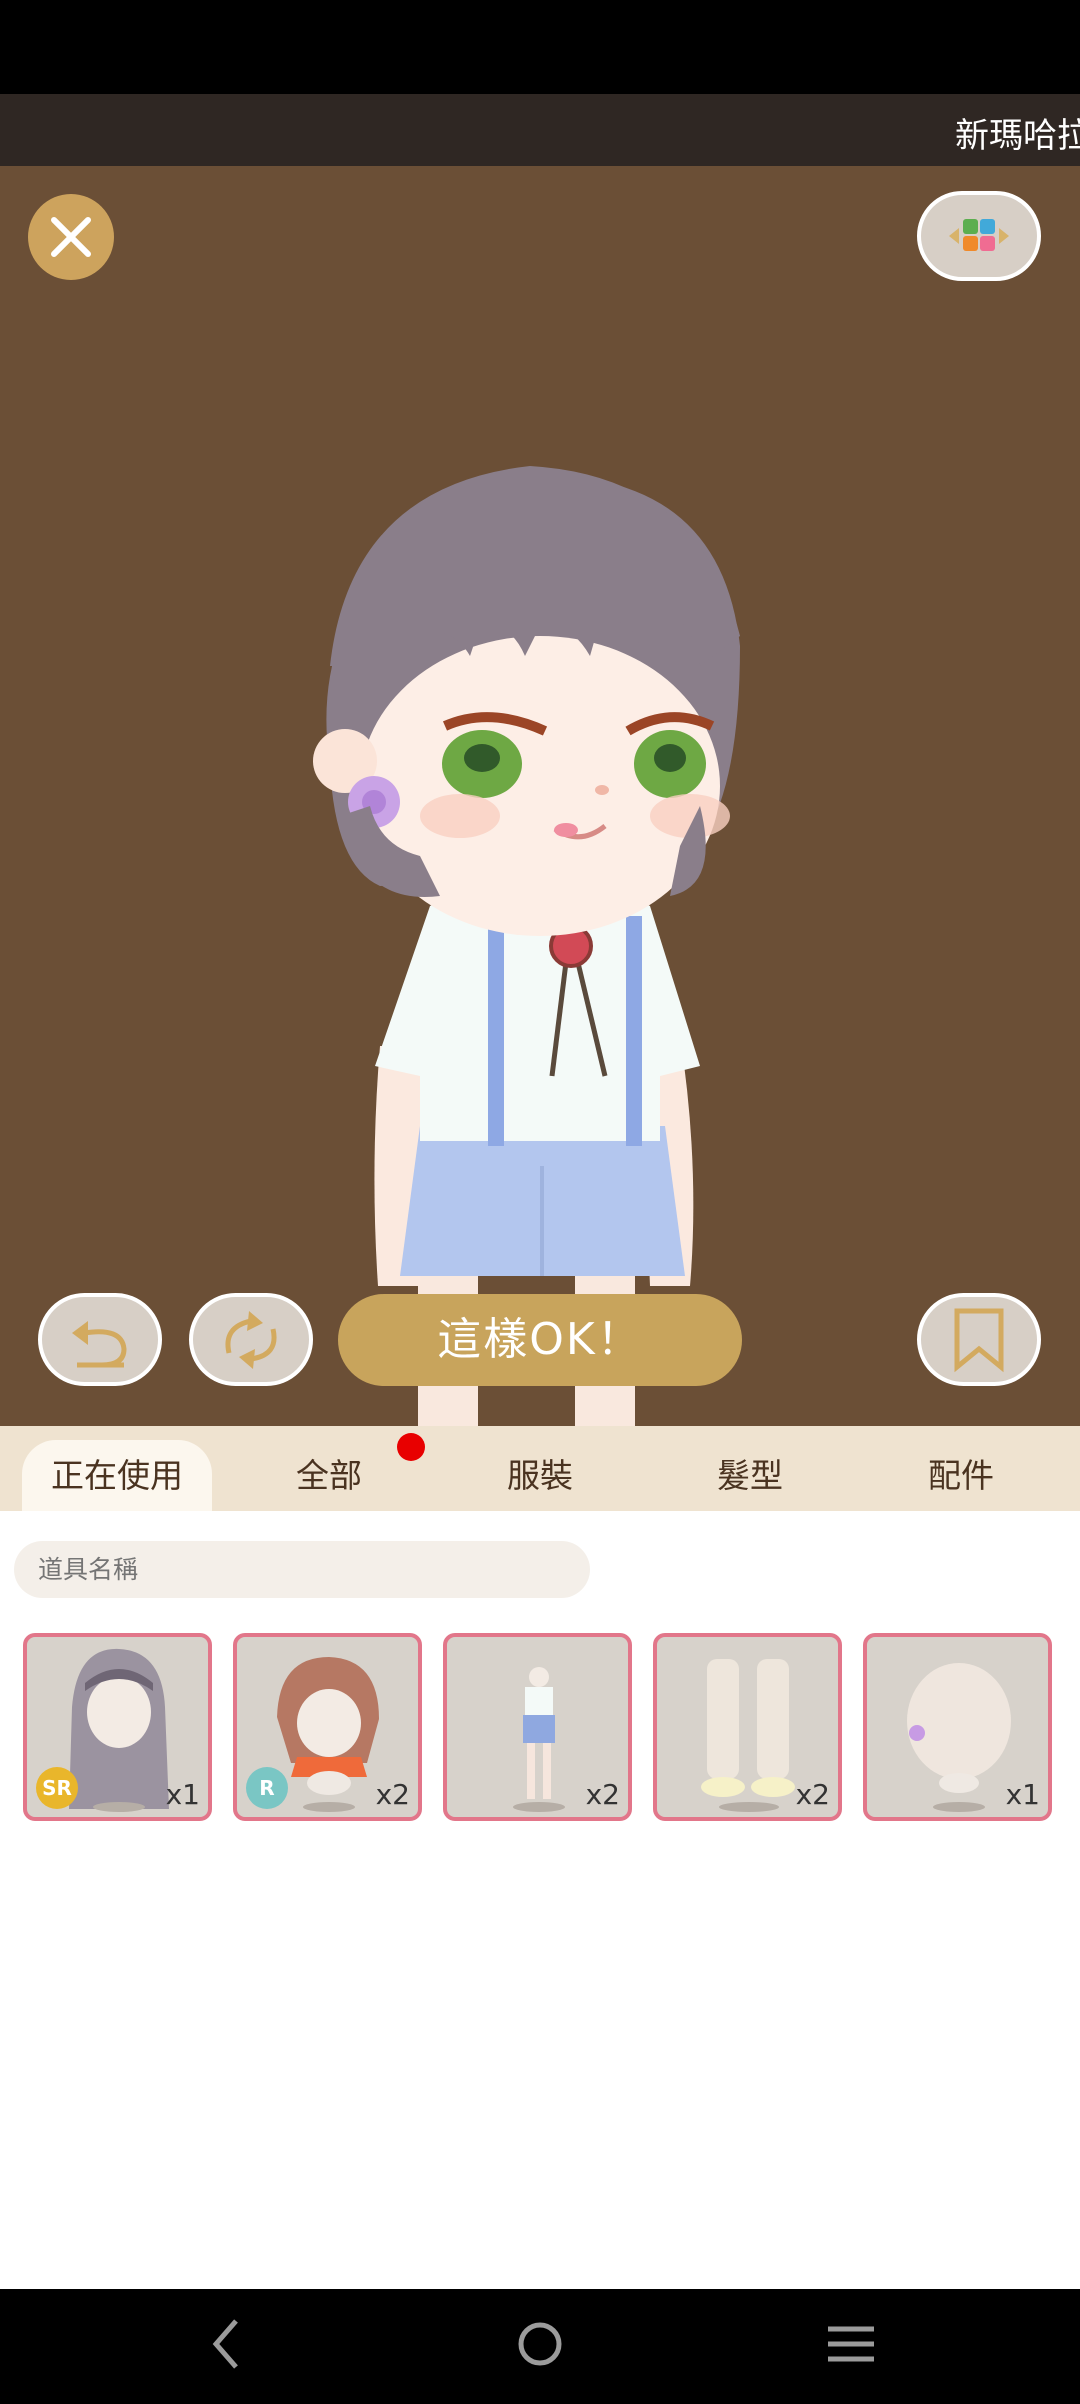 The width and height of the screenshot is (1080, 2404). Describe the element at coordinates (957, 1727) in the screenshot. I see `item-flower-accessory: x1` at that location.